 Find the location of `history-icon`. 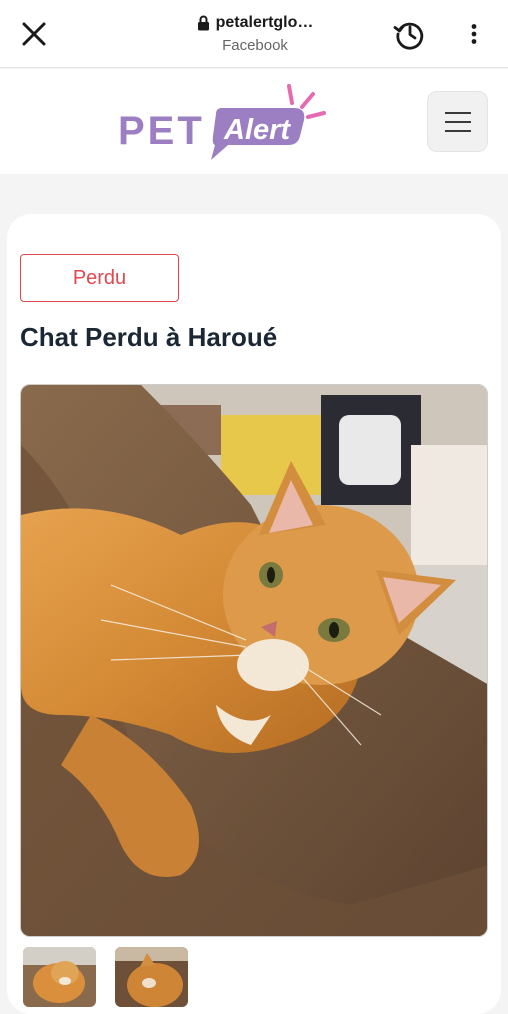

history-icon is located at coordinates (408, 36).